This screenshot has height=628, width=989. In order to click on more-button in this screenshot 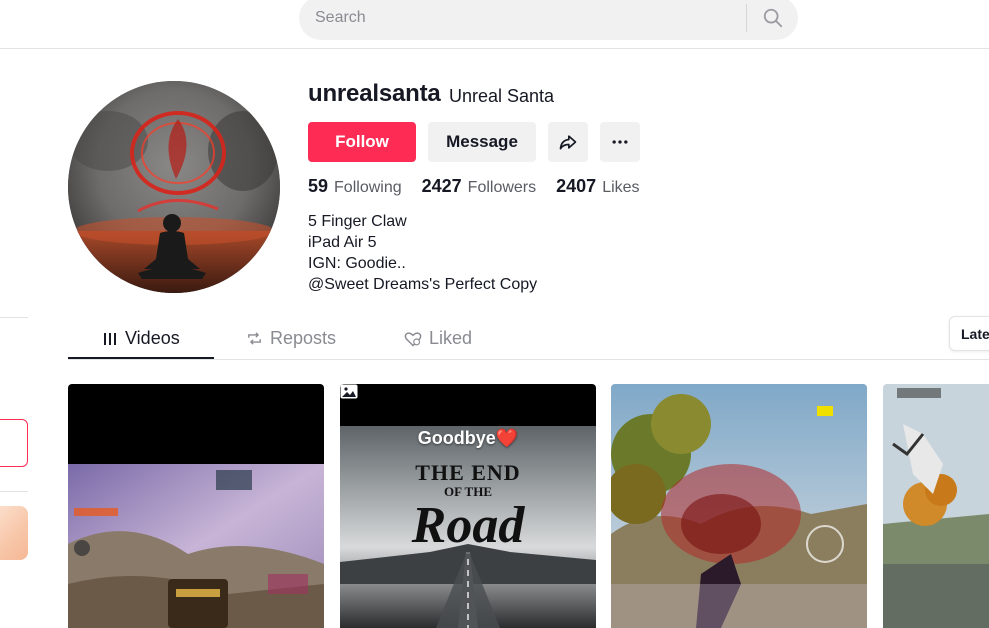, I will do `click(620, 142)`.